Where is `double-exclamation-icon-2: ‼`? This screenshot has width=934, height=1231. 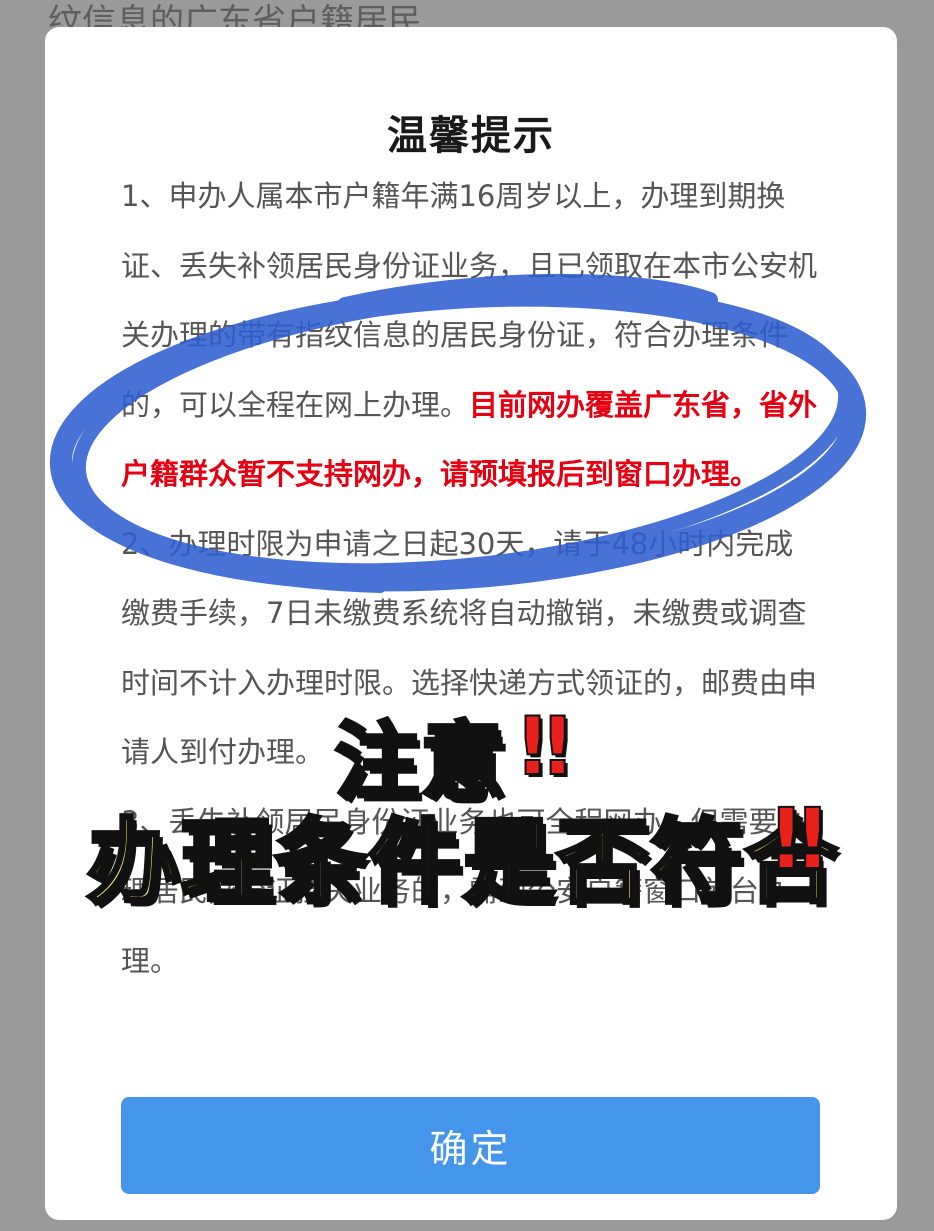 double-exclamation-icon-2: ‼ is located at coordinates (799, 839).